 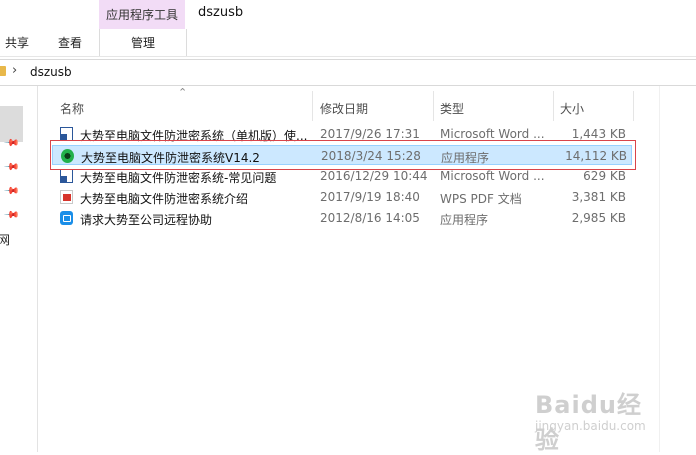 I want to click on annotation-highlight-box, so click(x=343, y=155).